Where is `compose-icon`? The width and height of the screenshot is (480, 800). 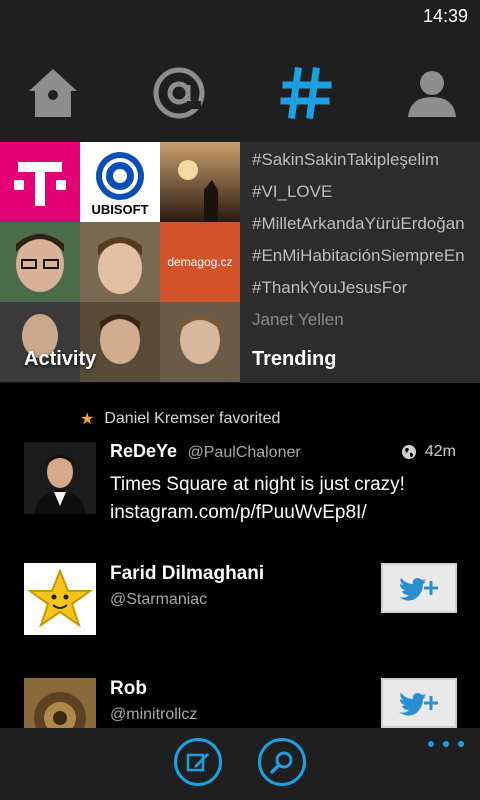 compose-icon is located at coordinates (197, 762).